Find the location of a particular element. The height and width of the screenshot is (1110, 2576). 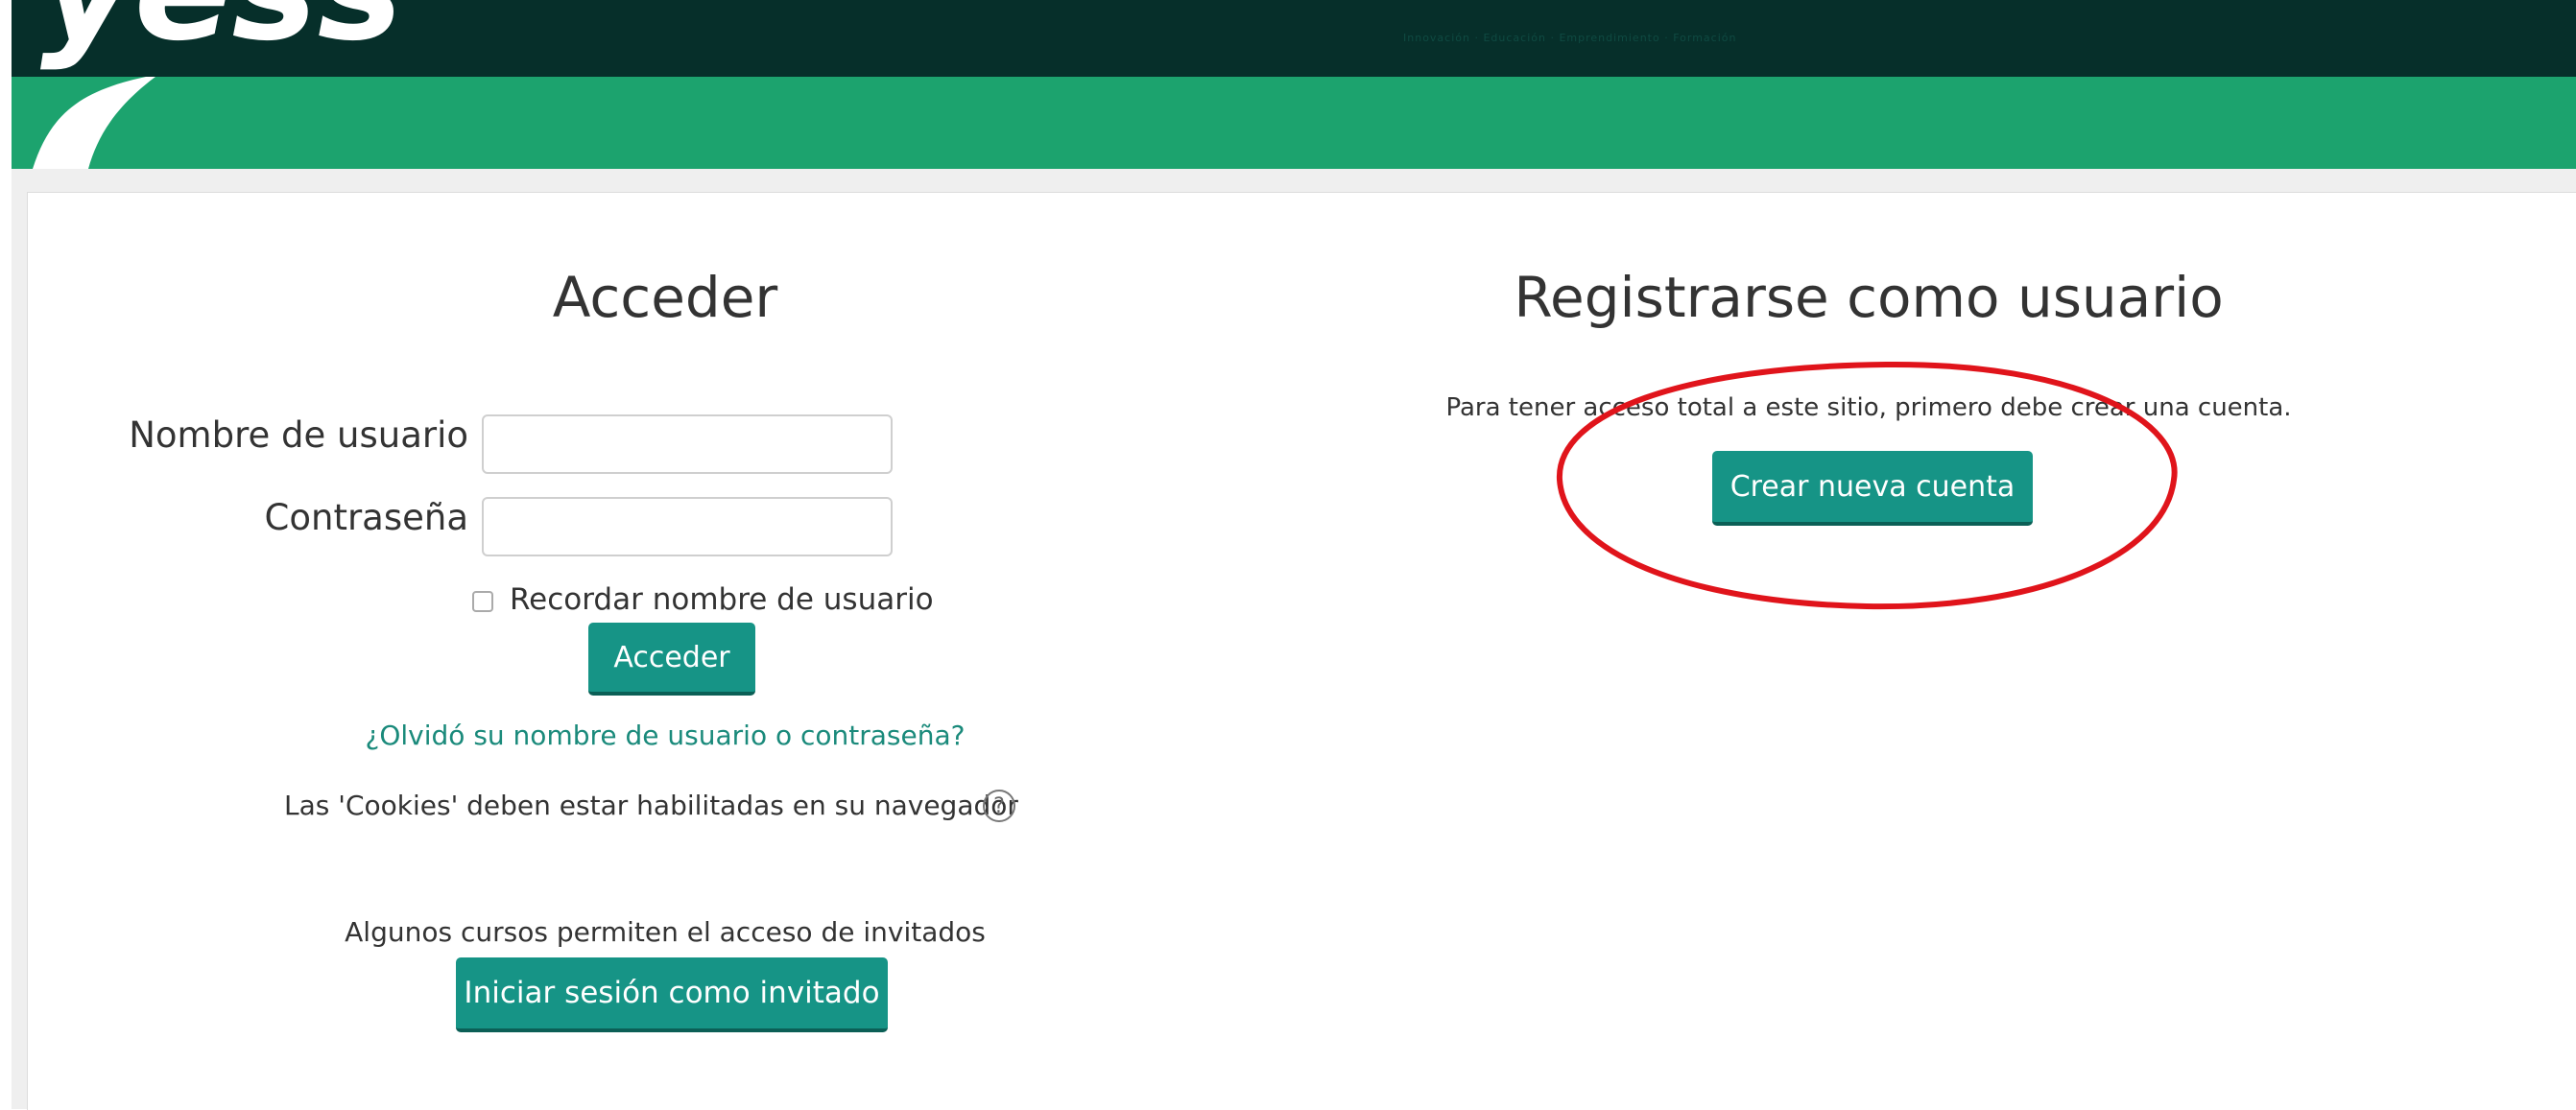

create-account-button: Crear nueva cuenta is located at coordinates (1872, 488).